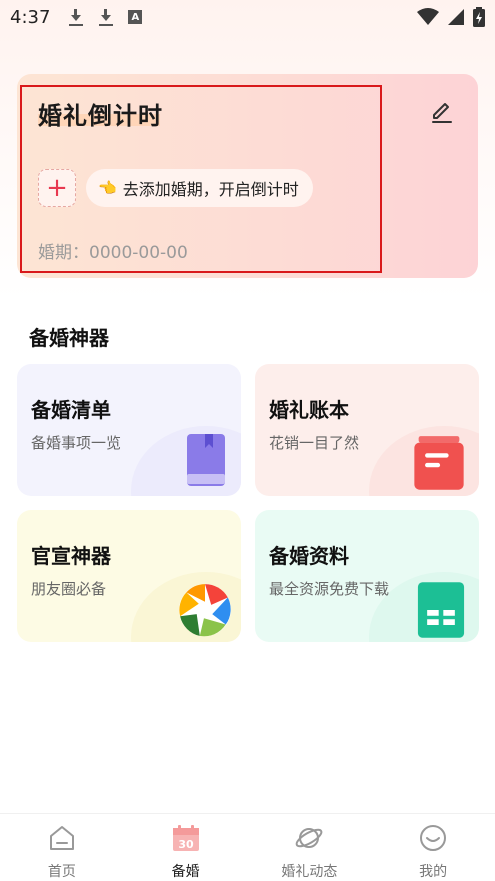 The image size is (495, 881). I want to click on a-badge-icon: A, so click(135, 17).